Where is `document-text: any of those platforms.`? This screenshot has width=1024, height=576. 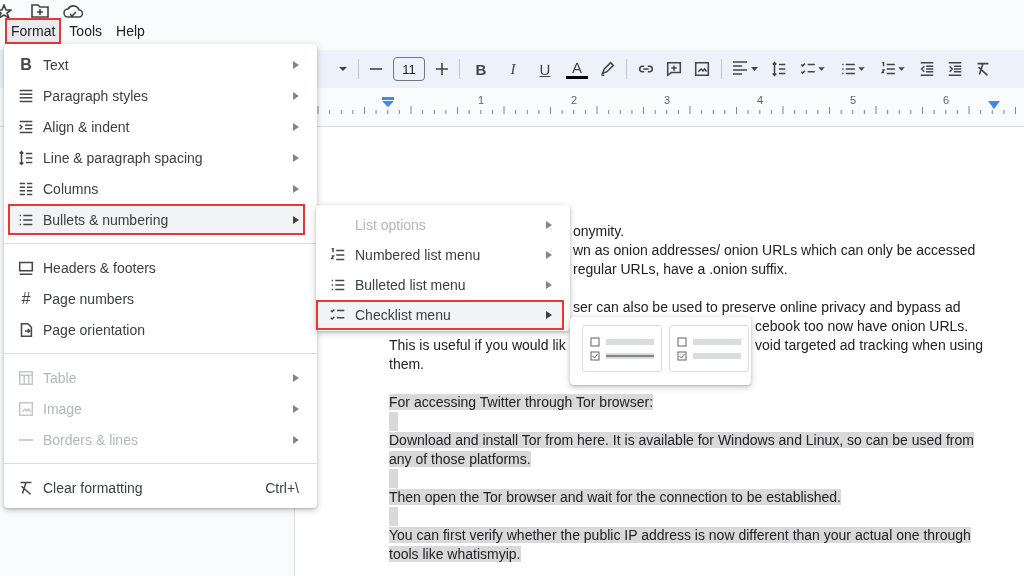
document-text: any of those platforms. is located at coordinates (460, 459).